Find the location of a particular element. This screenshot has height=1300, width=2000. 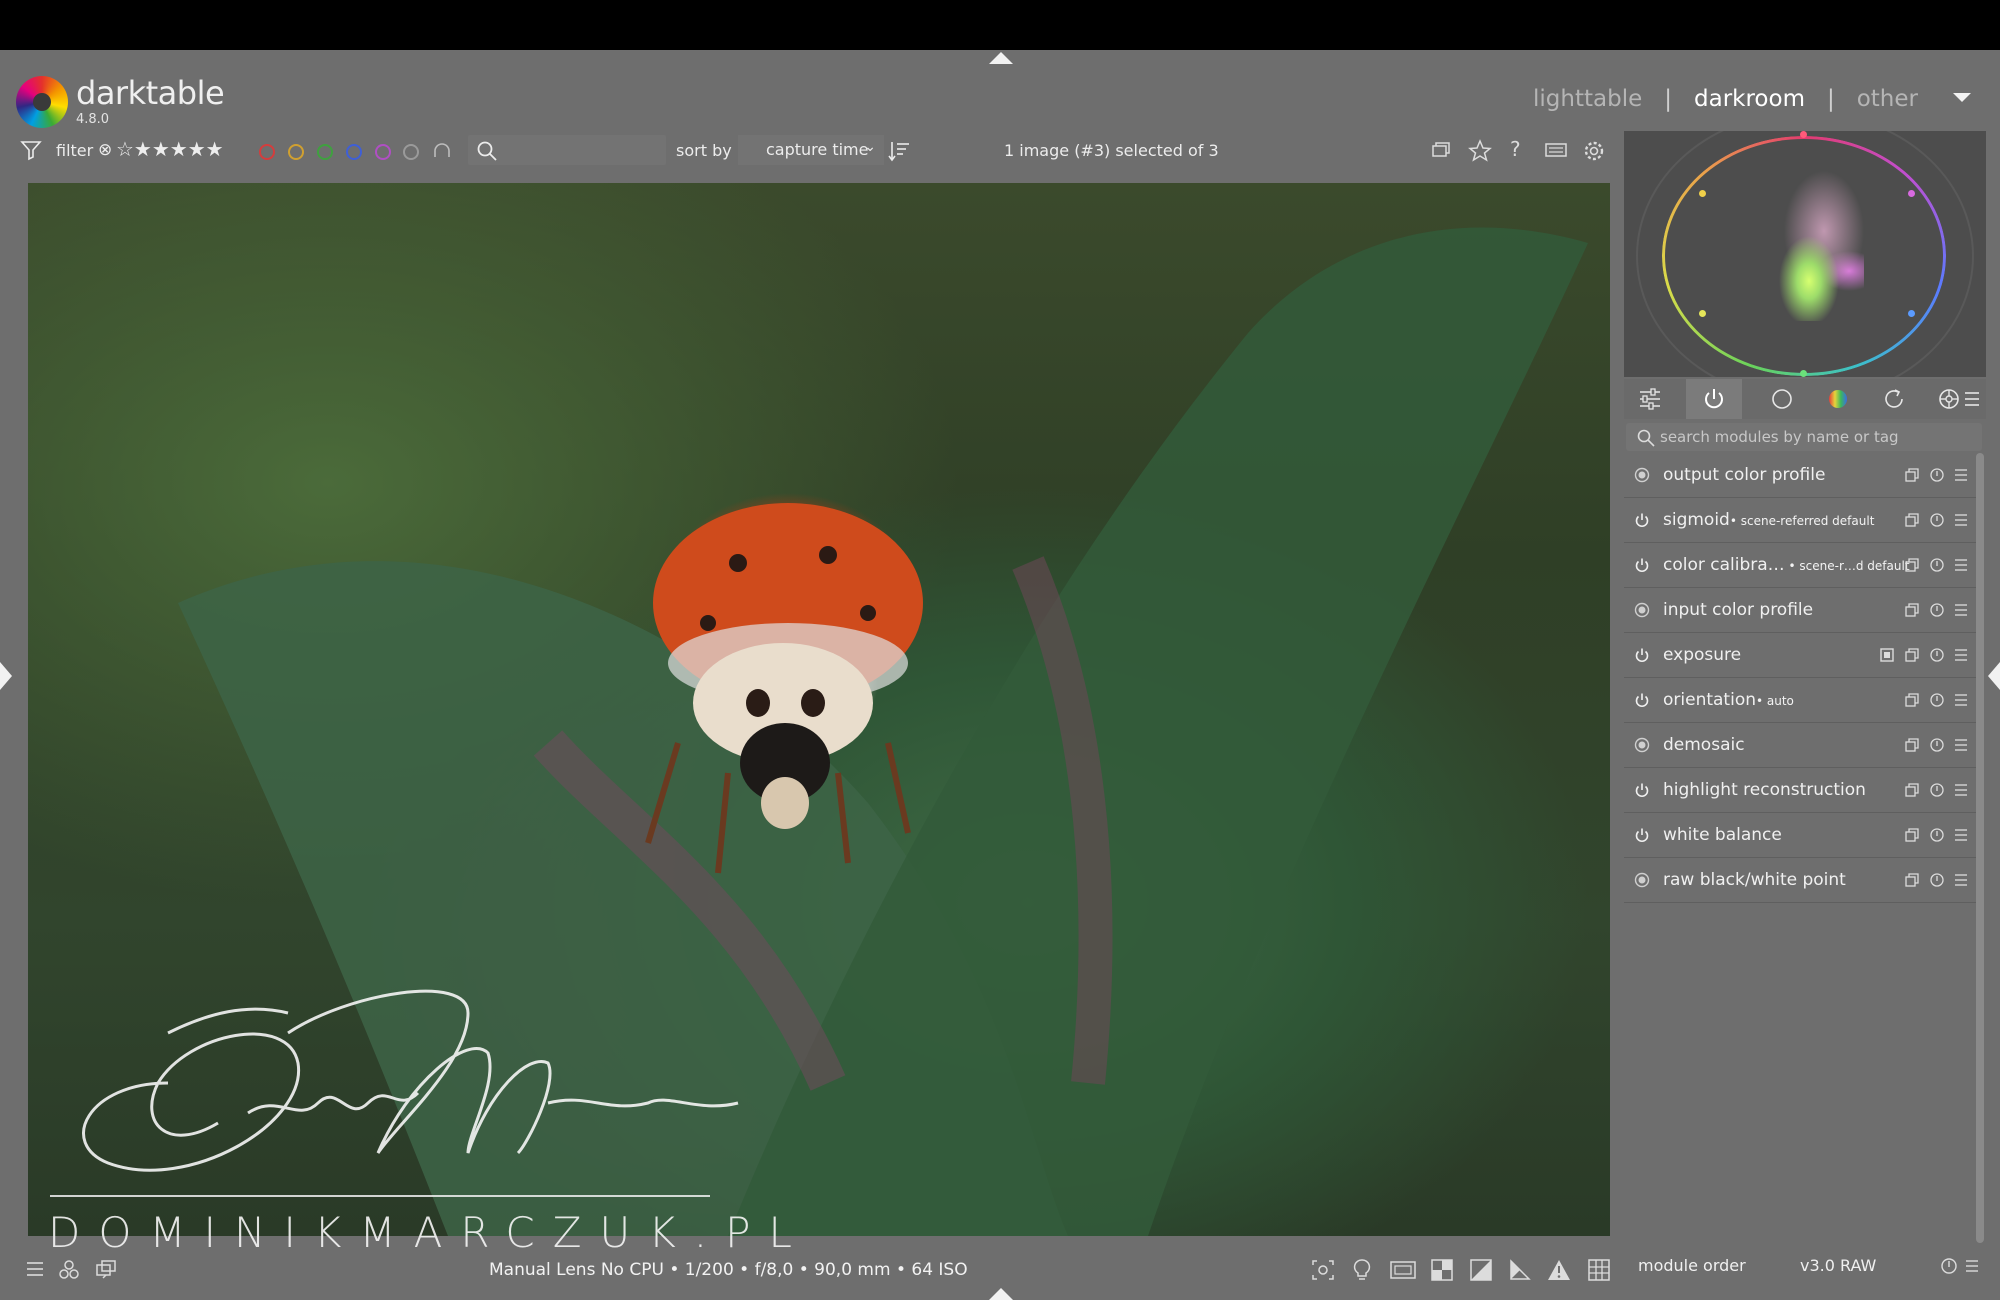

module-row: demosaic is located at coordinates (1800, 745).